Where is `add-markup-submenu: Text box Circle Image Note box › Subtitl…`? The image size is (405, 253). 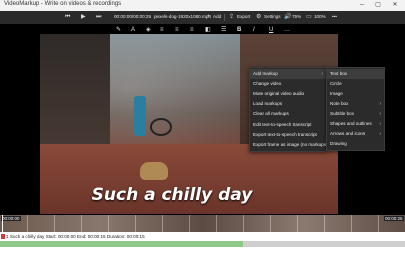
add-markup-submenu: Text box Circle Image Note box › Subtitl… is located at coordinates (355, 109).